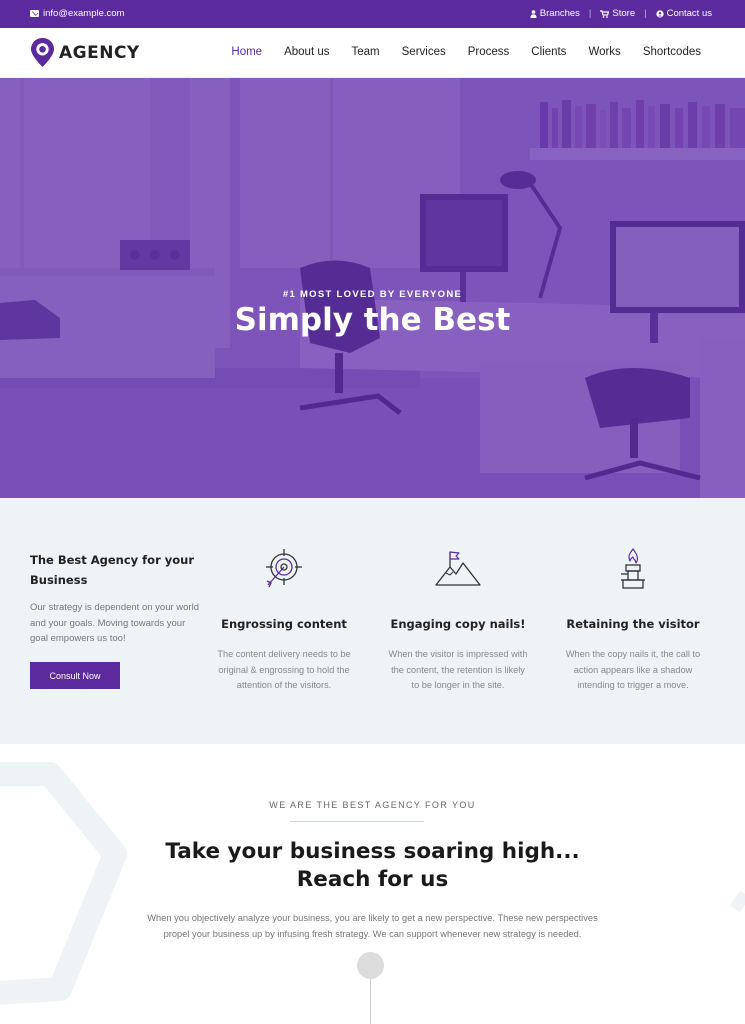 This screenshot has width=745, height=1024. What do you see at coordinates (624, 13) in the screenshot?
I see `store-label: Store` at bounding box center [624, 13].